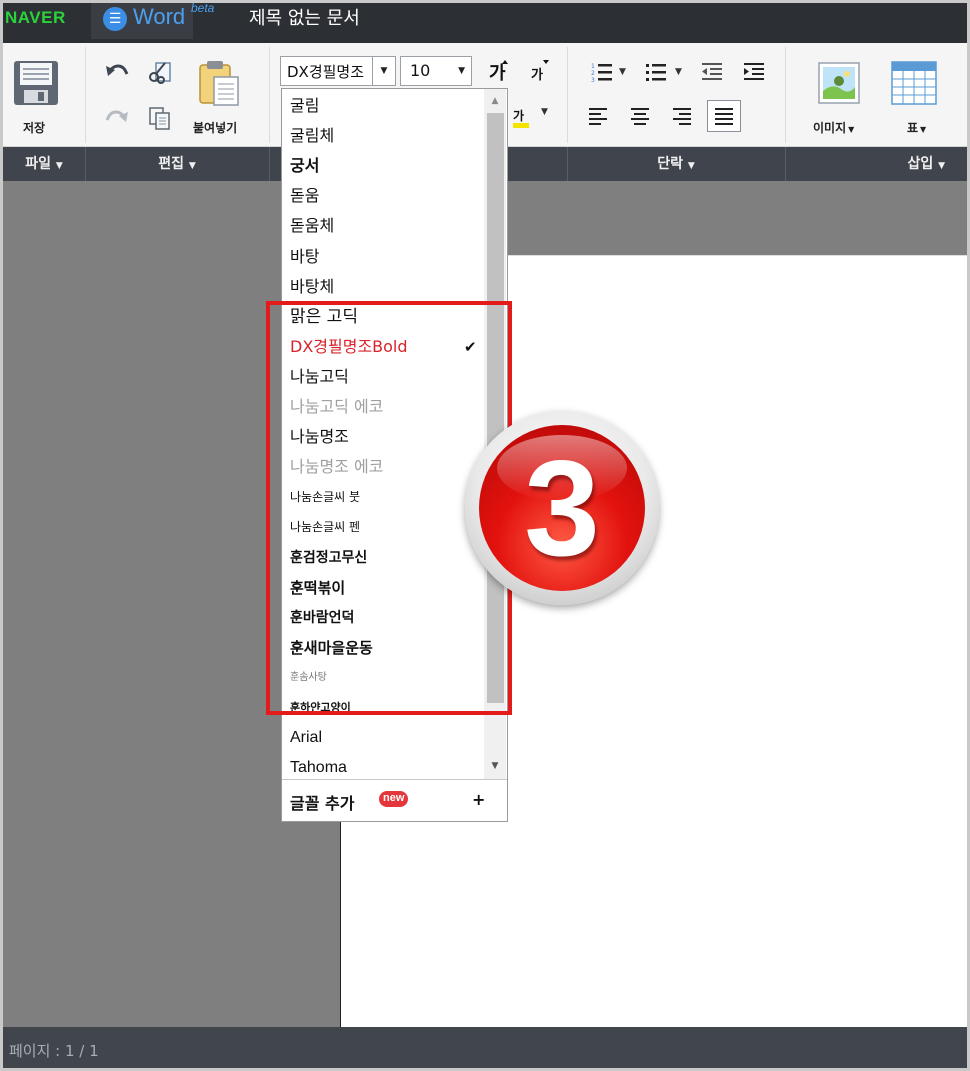  I want to click on category-paragraph: 단락 ▼, so click(676, 164).